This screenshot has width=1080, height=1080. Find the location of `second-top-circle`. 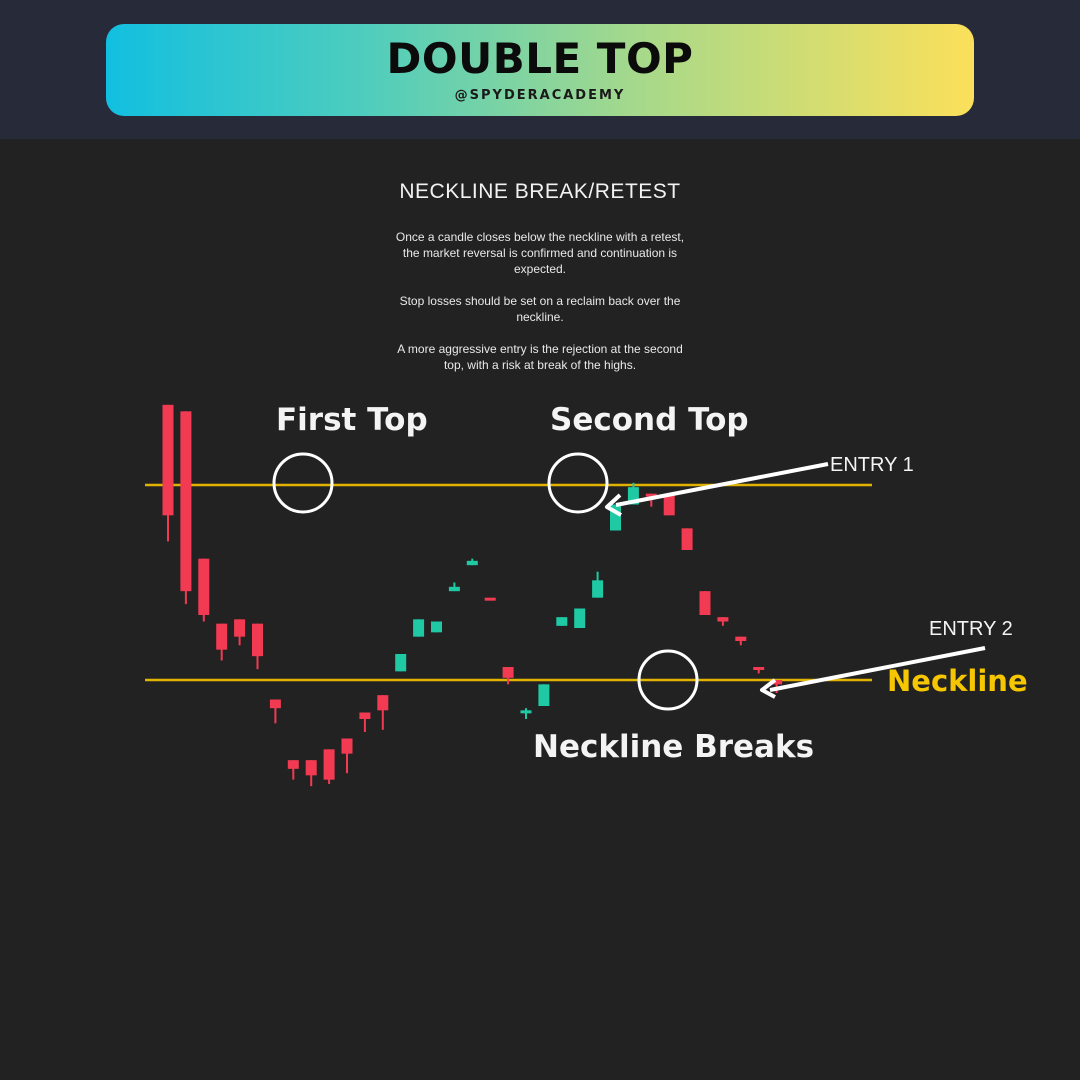

second-top-circle is located at coordinates (578, 483).